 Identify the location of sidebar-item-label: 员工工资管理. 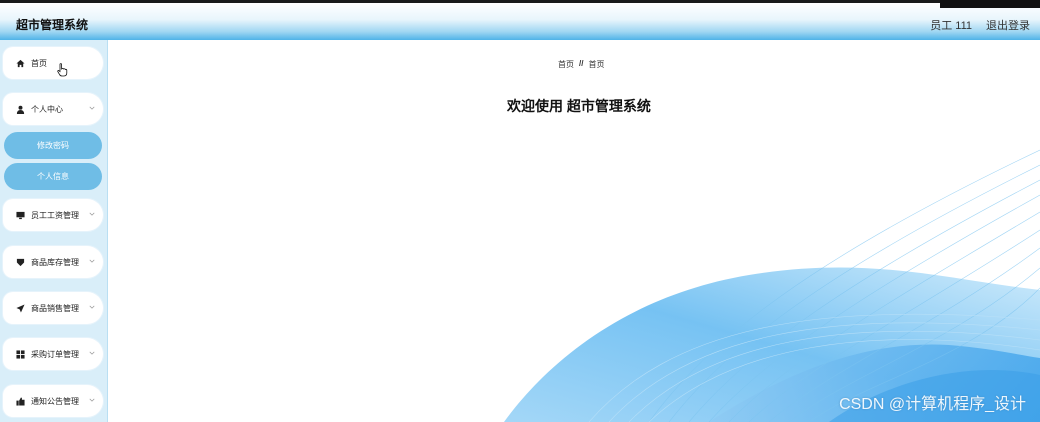
(55, 215).